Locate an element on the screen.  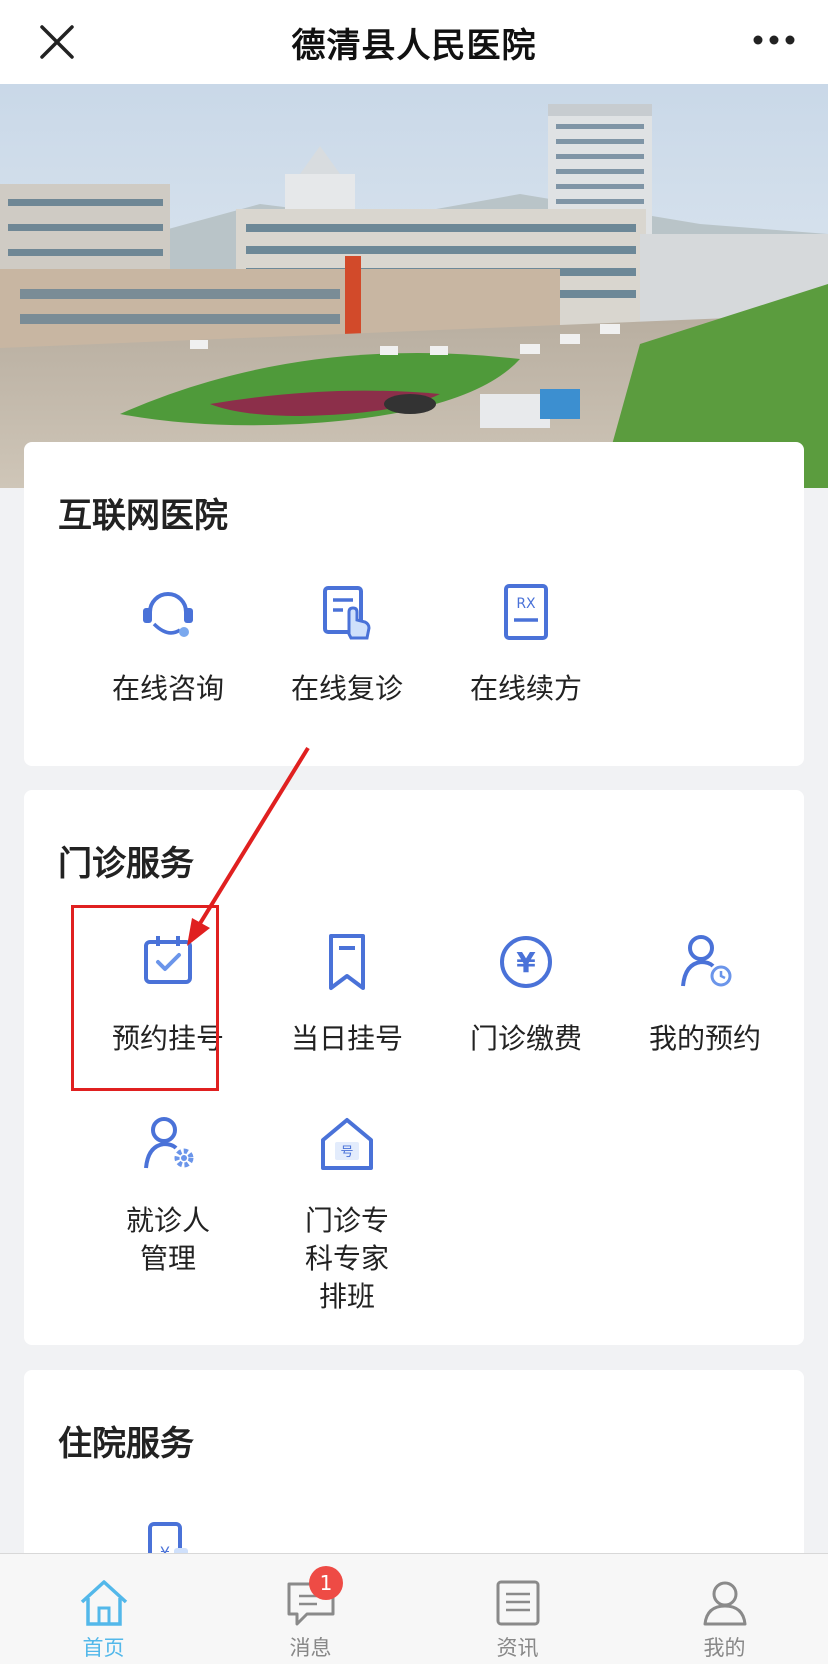
user-gear-icon is located at coordinates (169, 1143).